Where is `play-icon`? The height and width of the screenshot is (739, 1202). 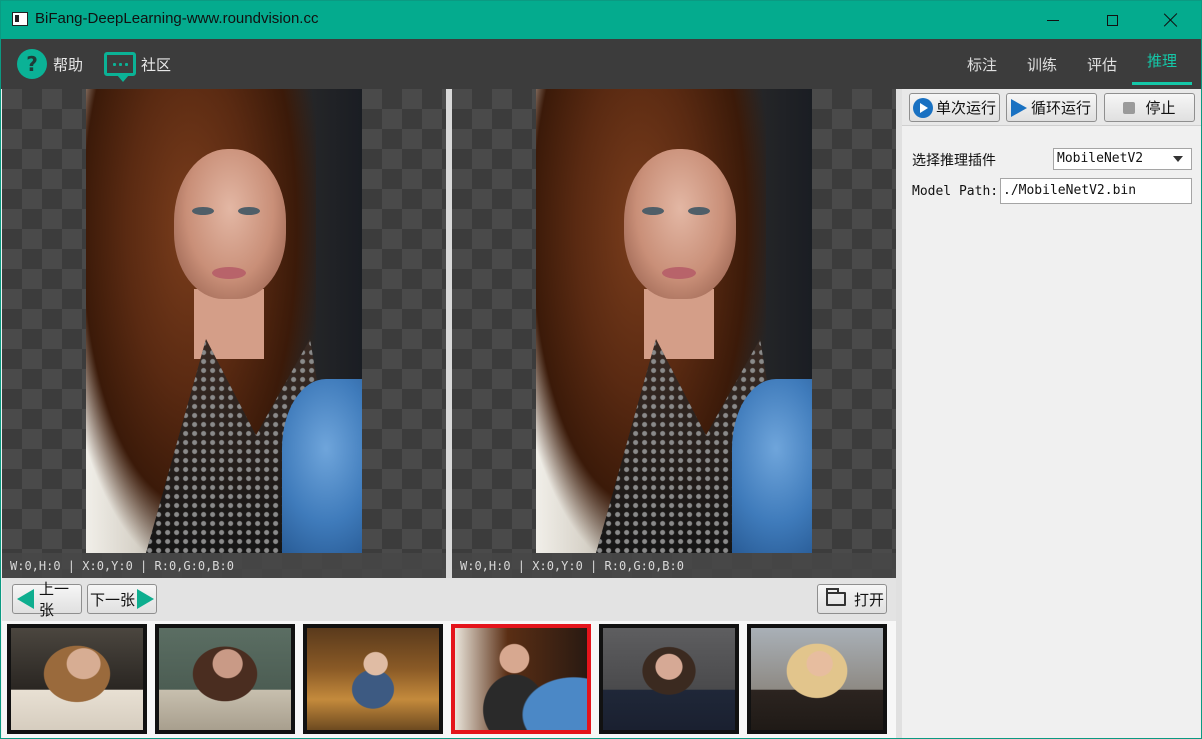
play-icon is located at coordinates (1019, 107).